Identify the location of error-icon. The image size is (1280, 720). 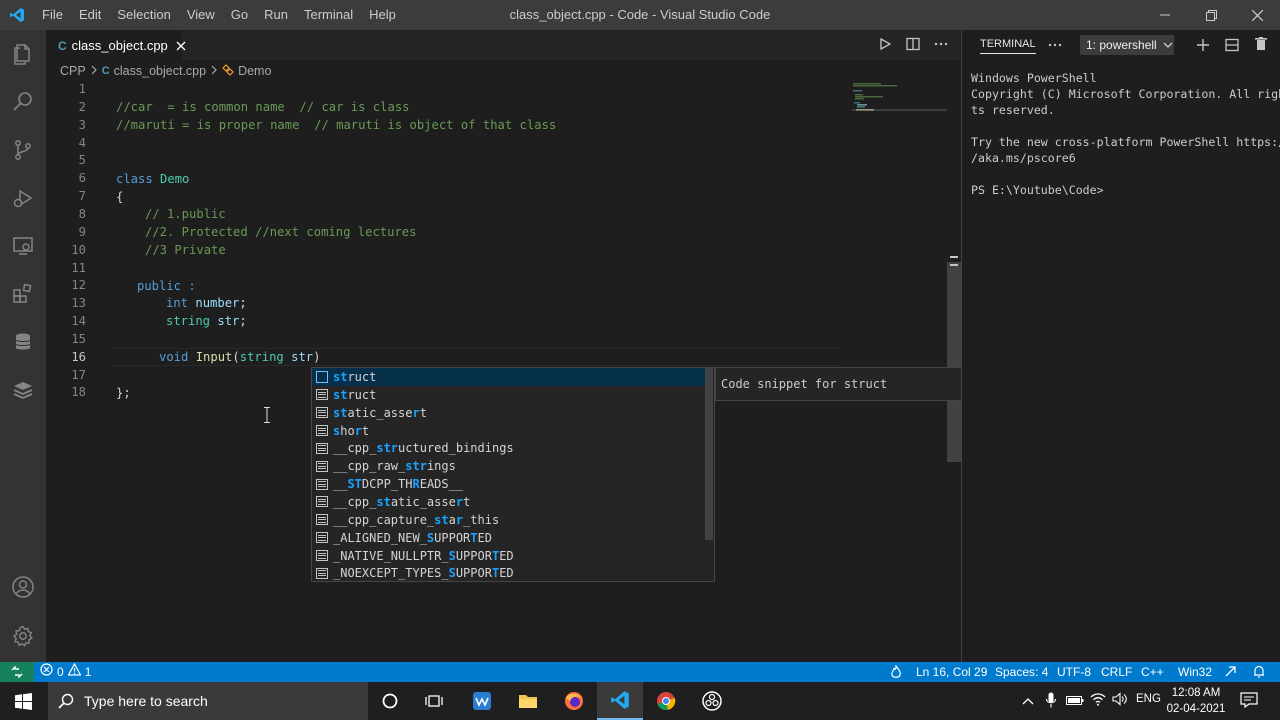
(46, 672).